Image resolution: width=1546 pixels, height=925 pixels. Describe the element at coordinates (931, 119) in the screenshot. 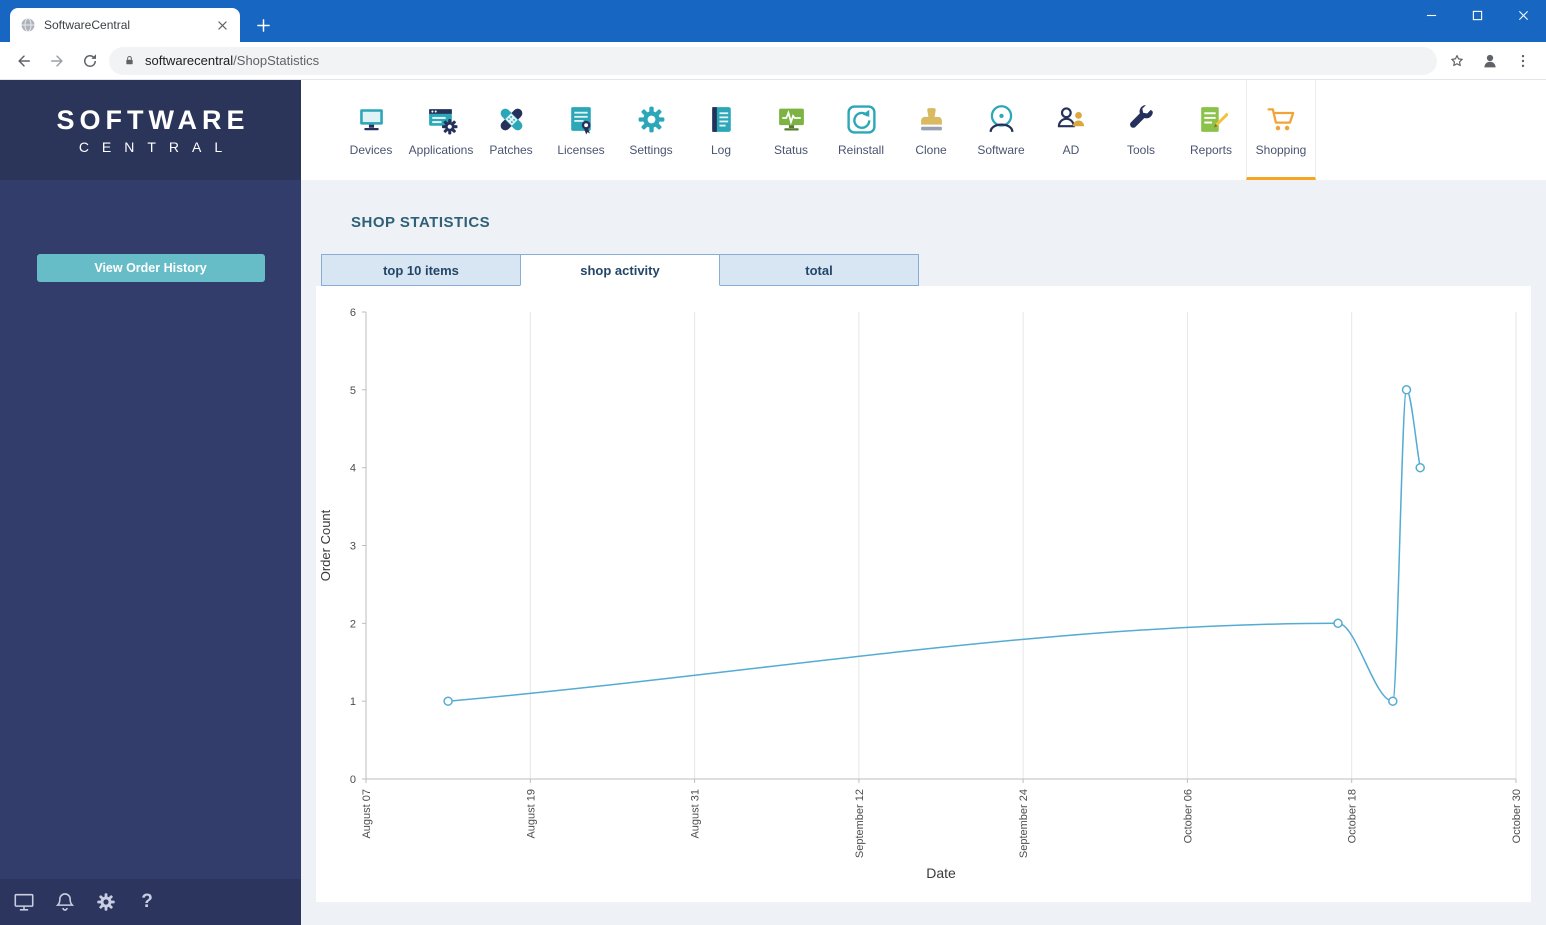

I see `clone-icon` at that location.